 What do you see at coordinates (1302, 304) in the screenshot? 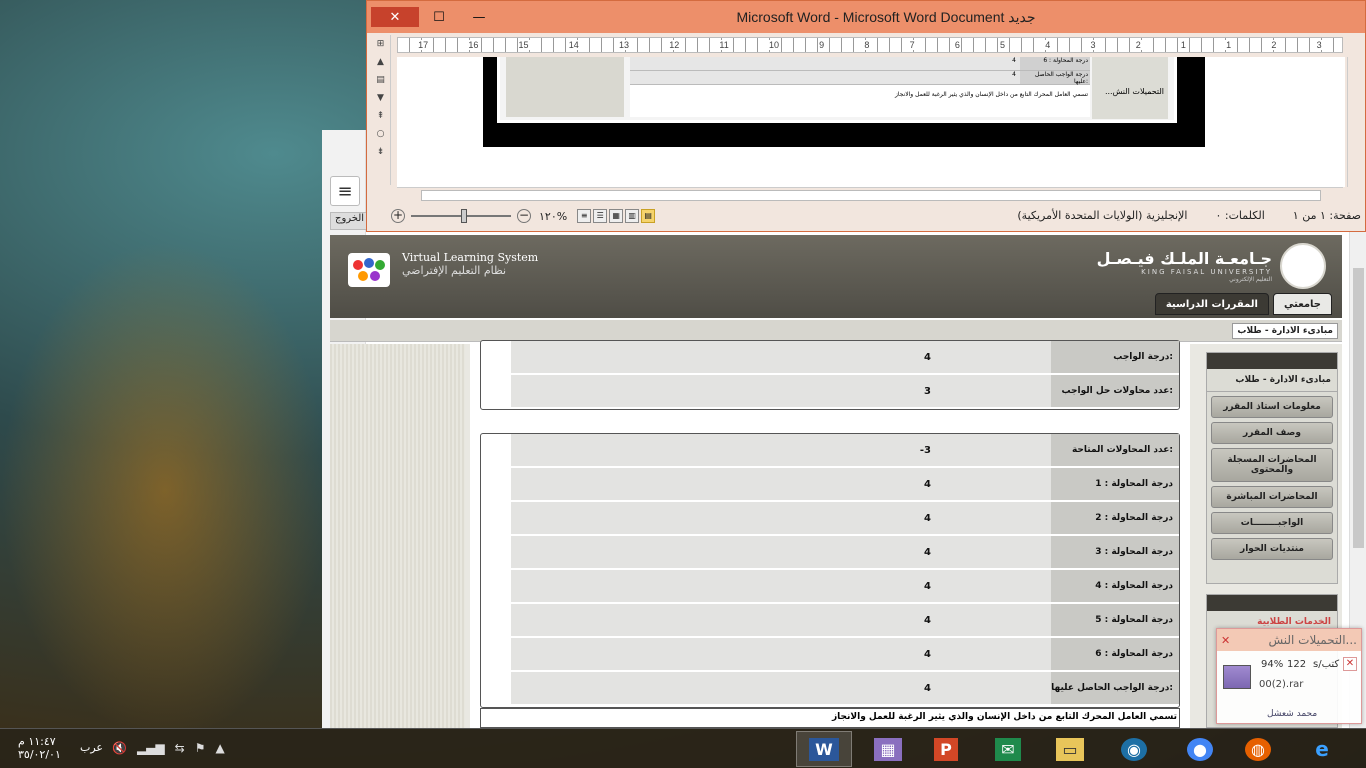
I see `tab-my-university: جامعتي` at bounding box center [1302, 304].